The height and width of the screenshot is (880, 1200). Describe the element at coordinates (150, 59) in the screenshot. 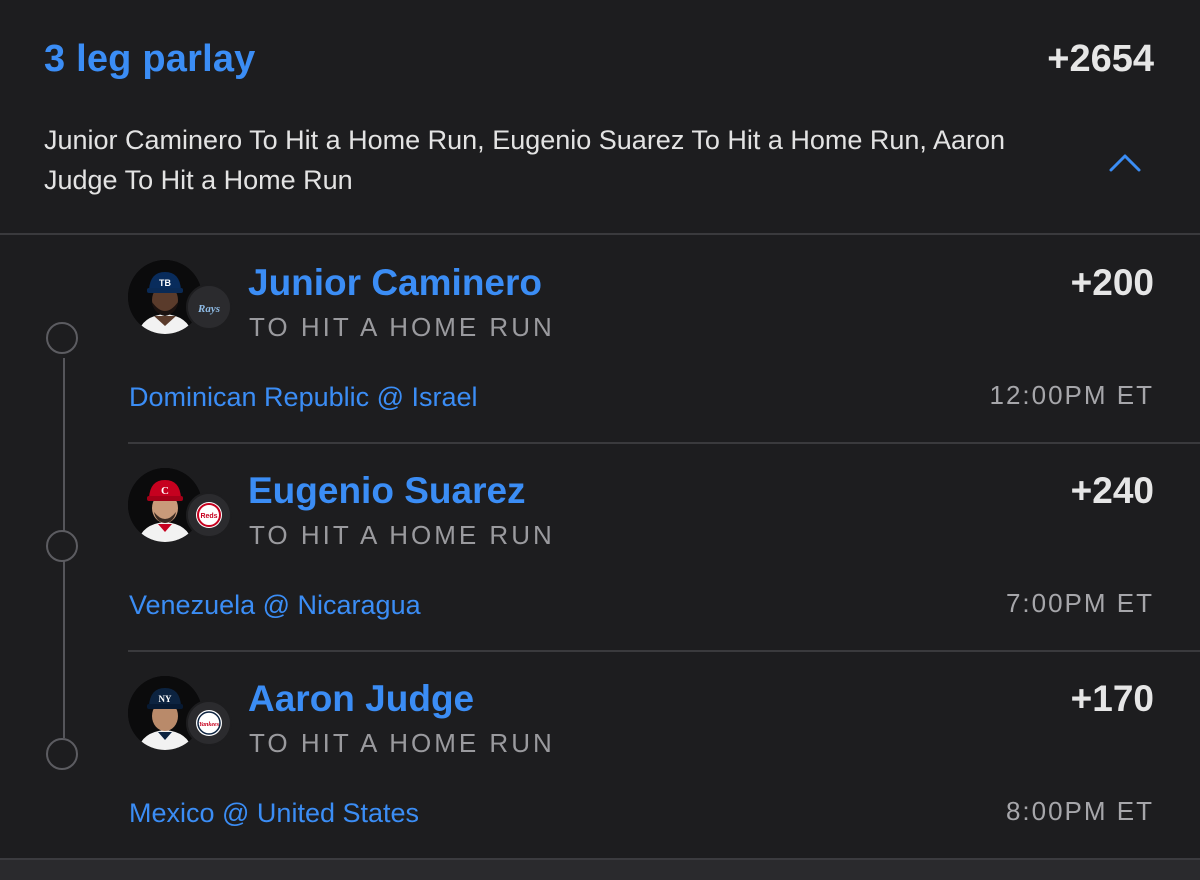

I see `parlay-title: 3 leg parlay` at that location.